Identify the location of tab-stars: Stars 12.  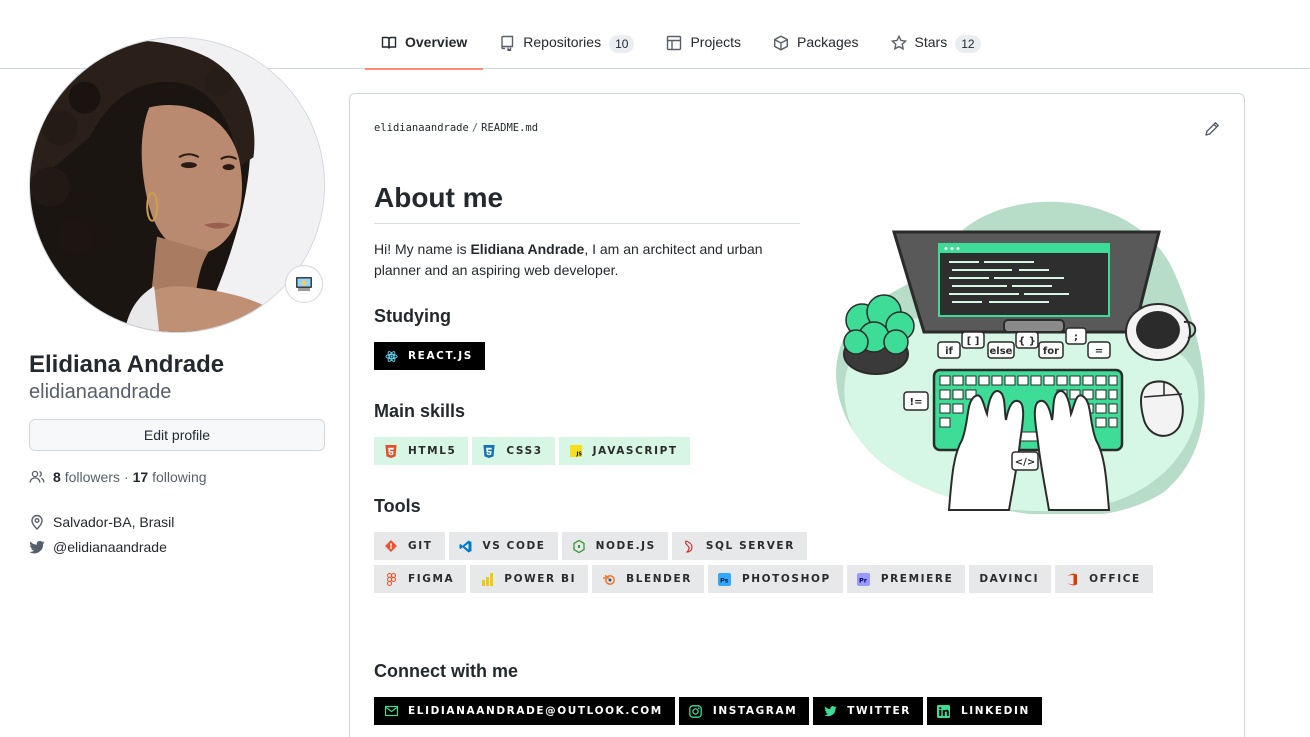
(936, 45).